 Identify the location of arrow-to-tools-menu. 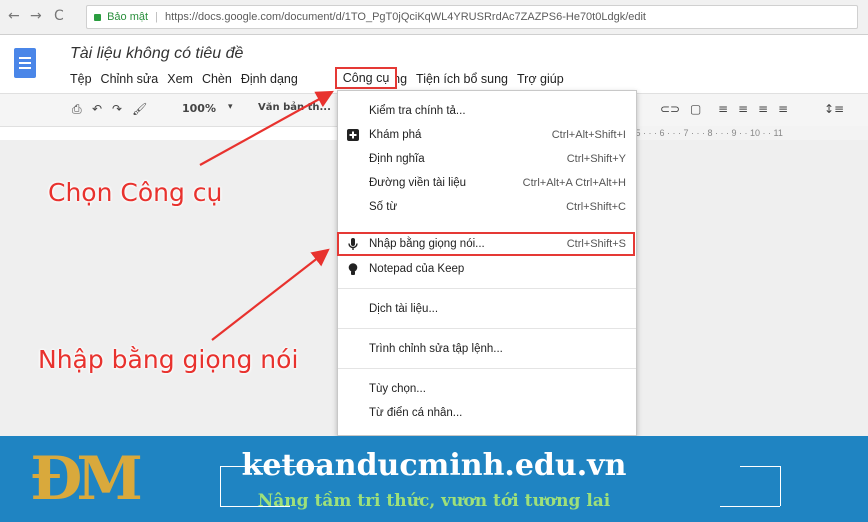
(266, 128).